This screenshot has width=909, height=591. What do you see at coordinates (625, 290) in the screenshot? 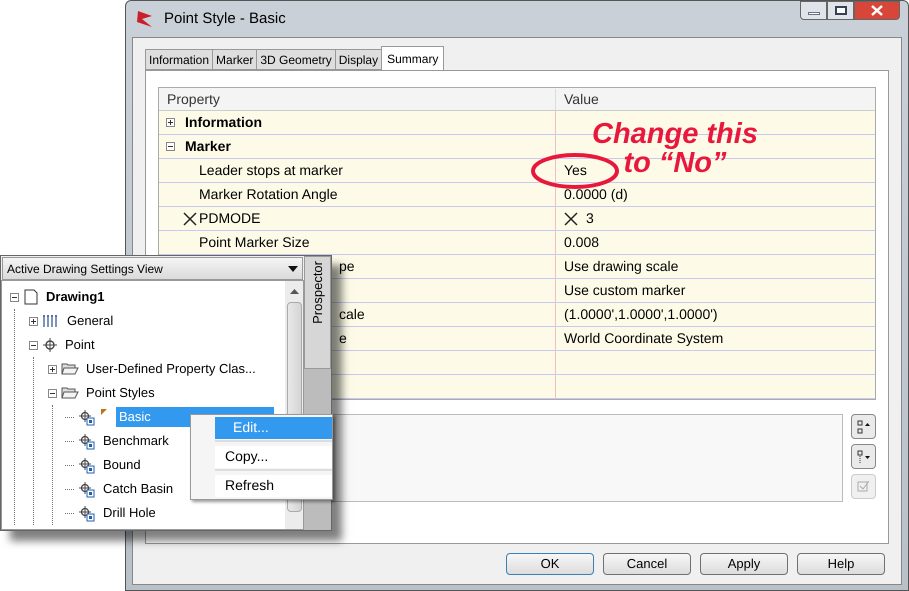
I see `property-value: Use custom marker` at bounding box center [625, 290].